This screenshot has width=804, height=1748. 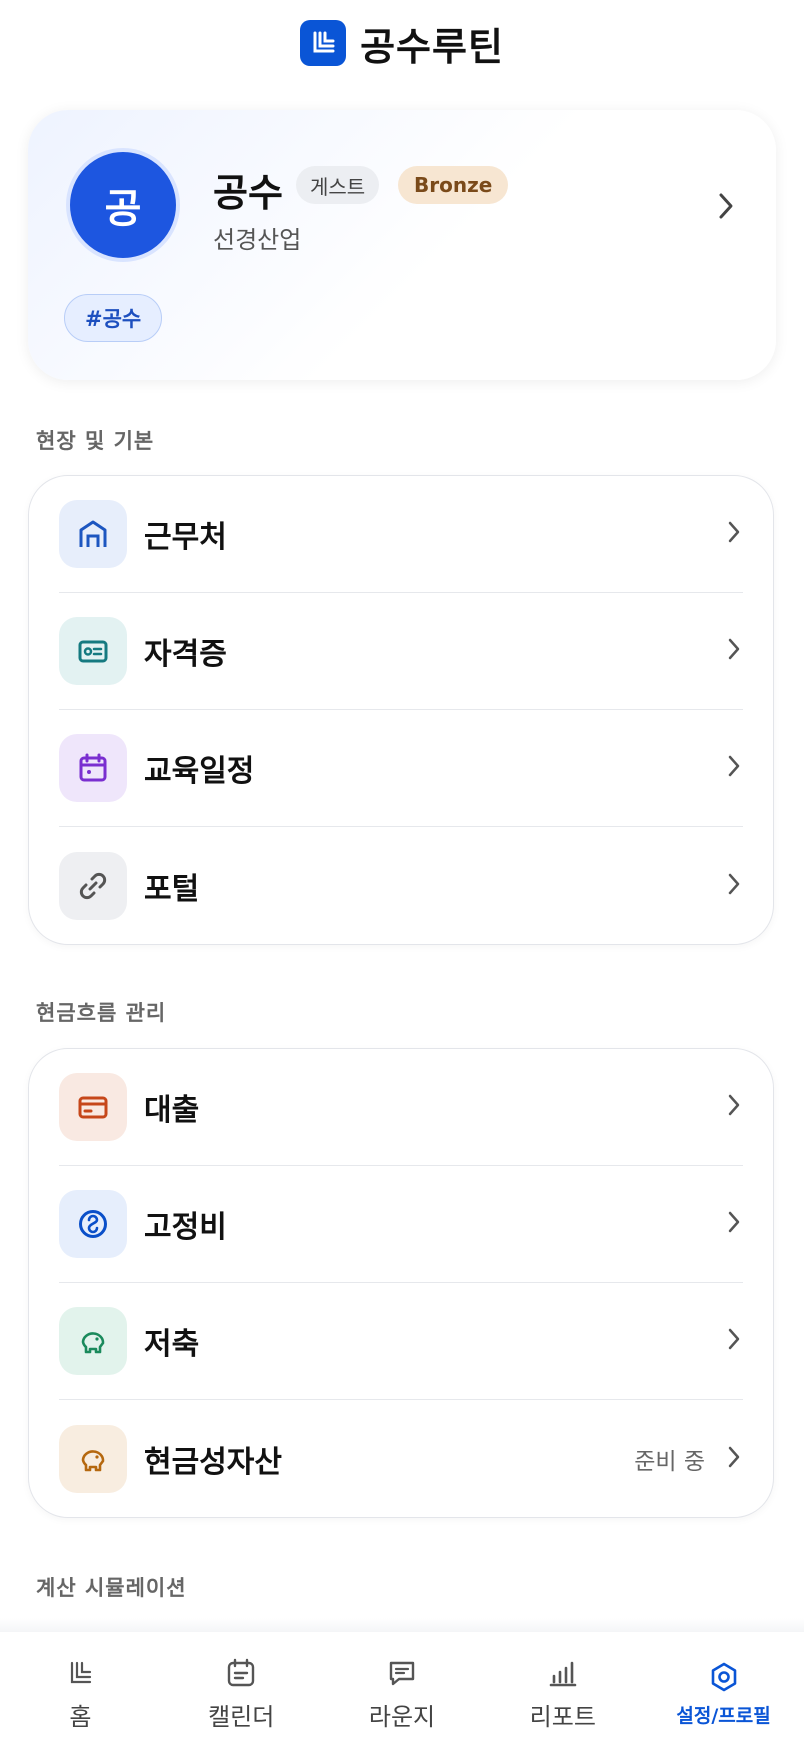 I want to click on menu-item-workplace: 근무처, so click(x=401, y=534).